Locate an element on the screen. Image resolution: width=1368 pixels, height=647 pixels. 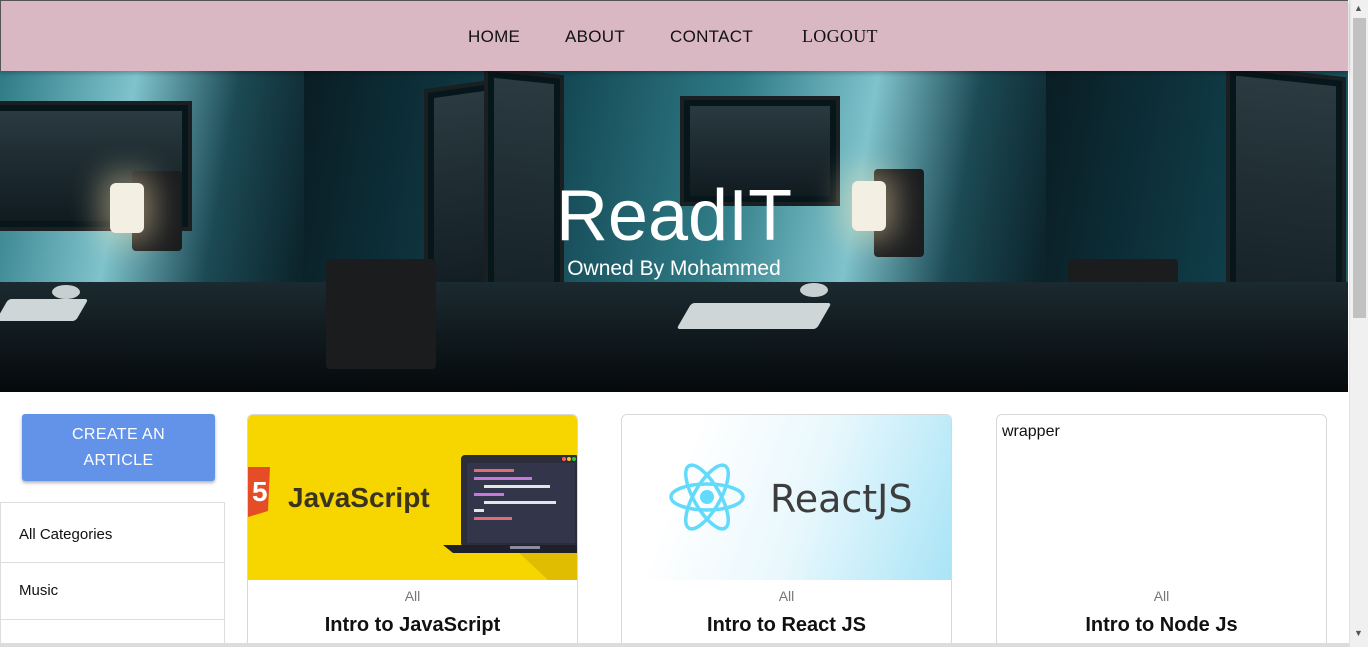
nav-contact-link: CONTACT is located at coordinates (711, 37).